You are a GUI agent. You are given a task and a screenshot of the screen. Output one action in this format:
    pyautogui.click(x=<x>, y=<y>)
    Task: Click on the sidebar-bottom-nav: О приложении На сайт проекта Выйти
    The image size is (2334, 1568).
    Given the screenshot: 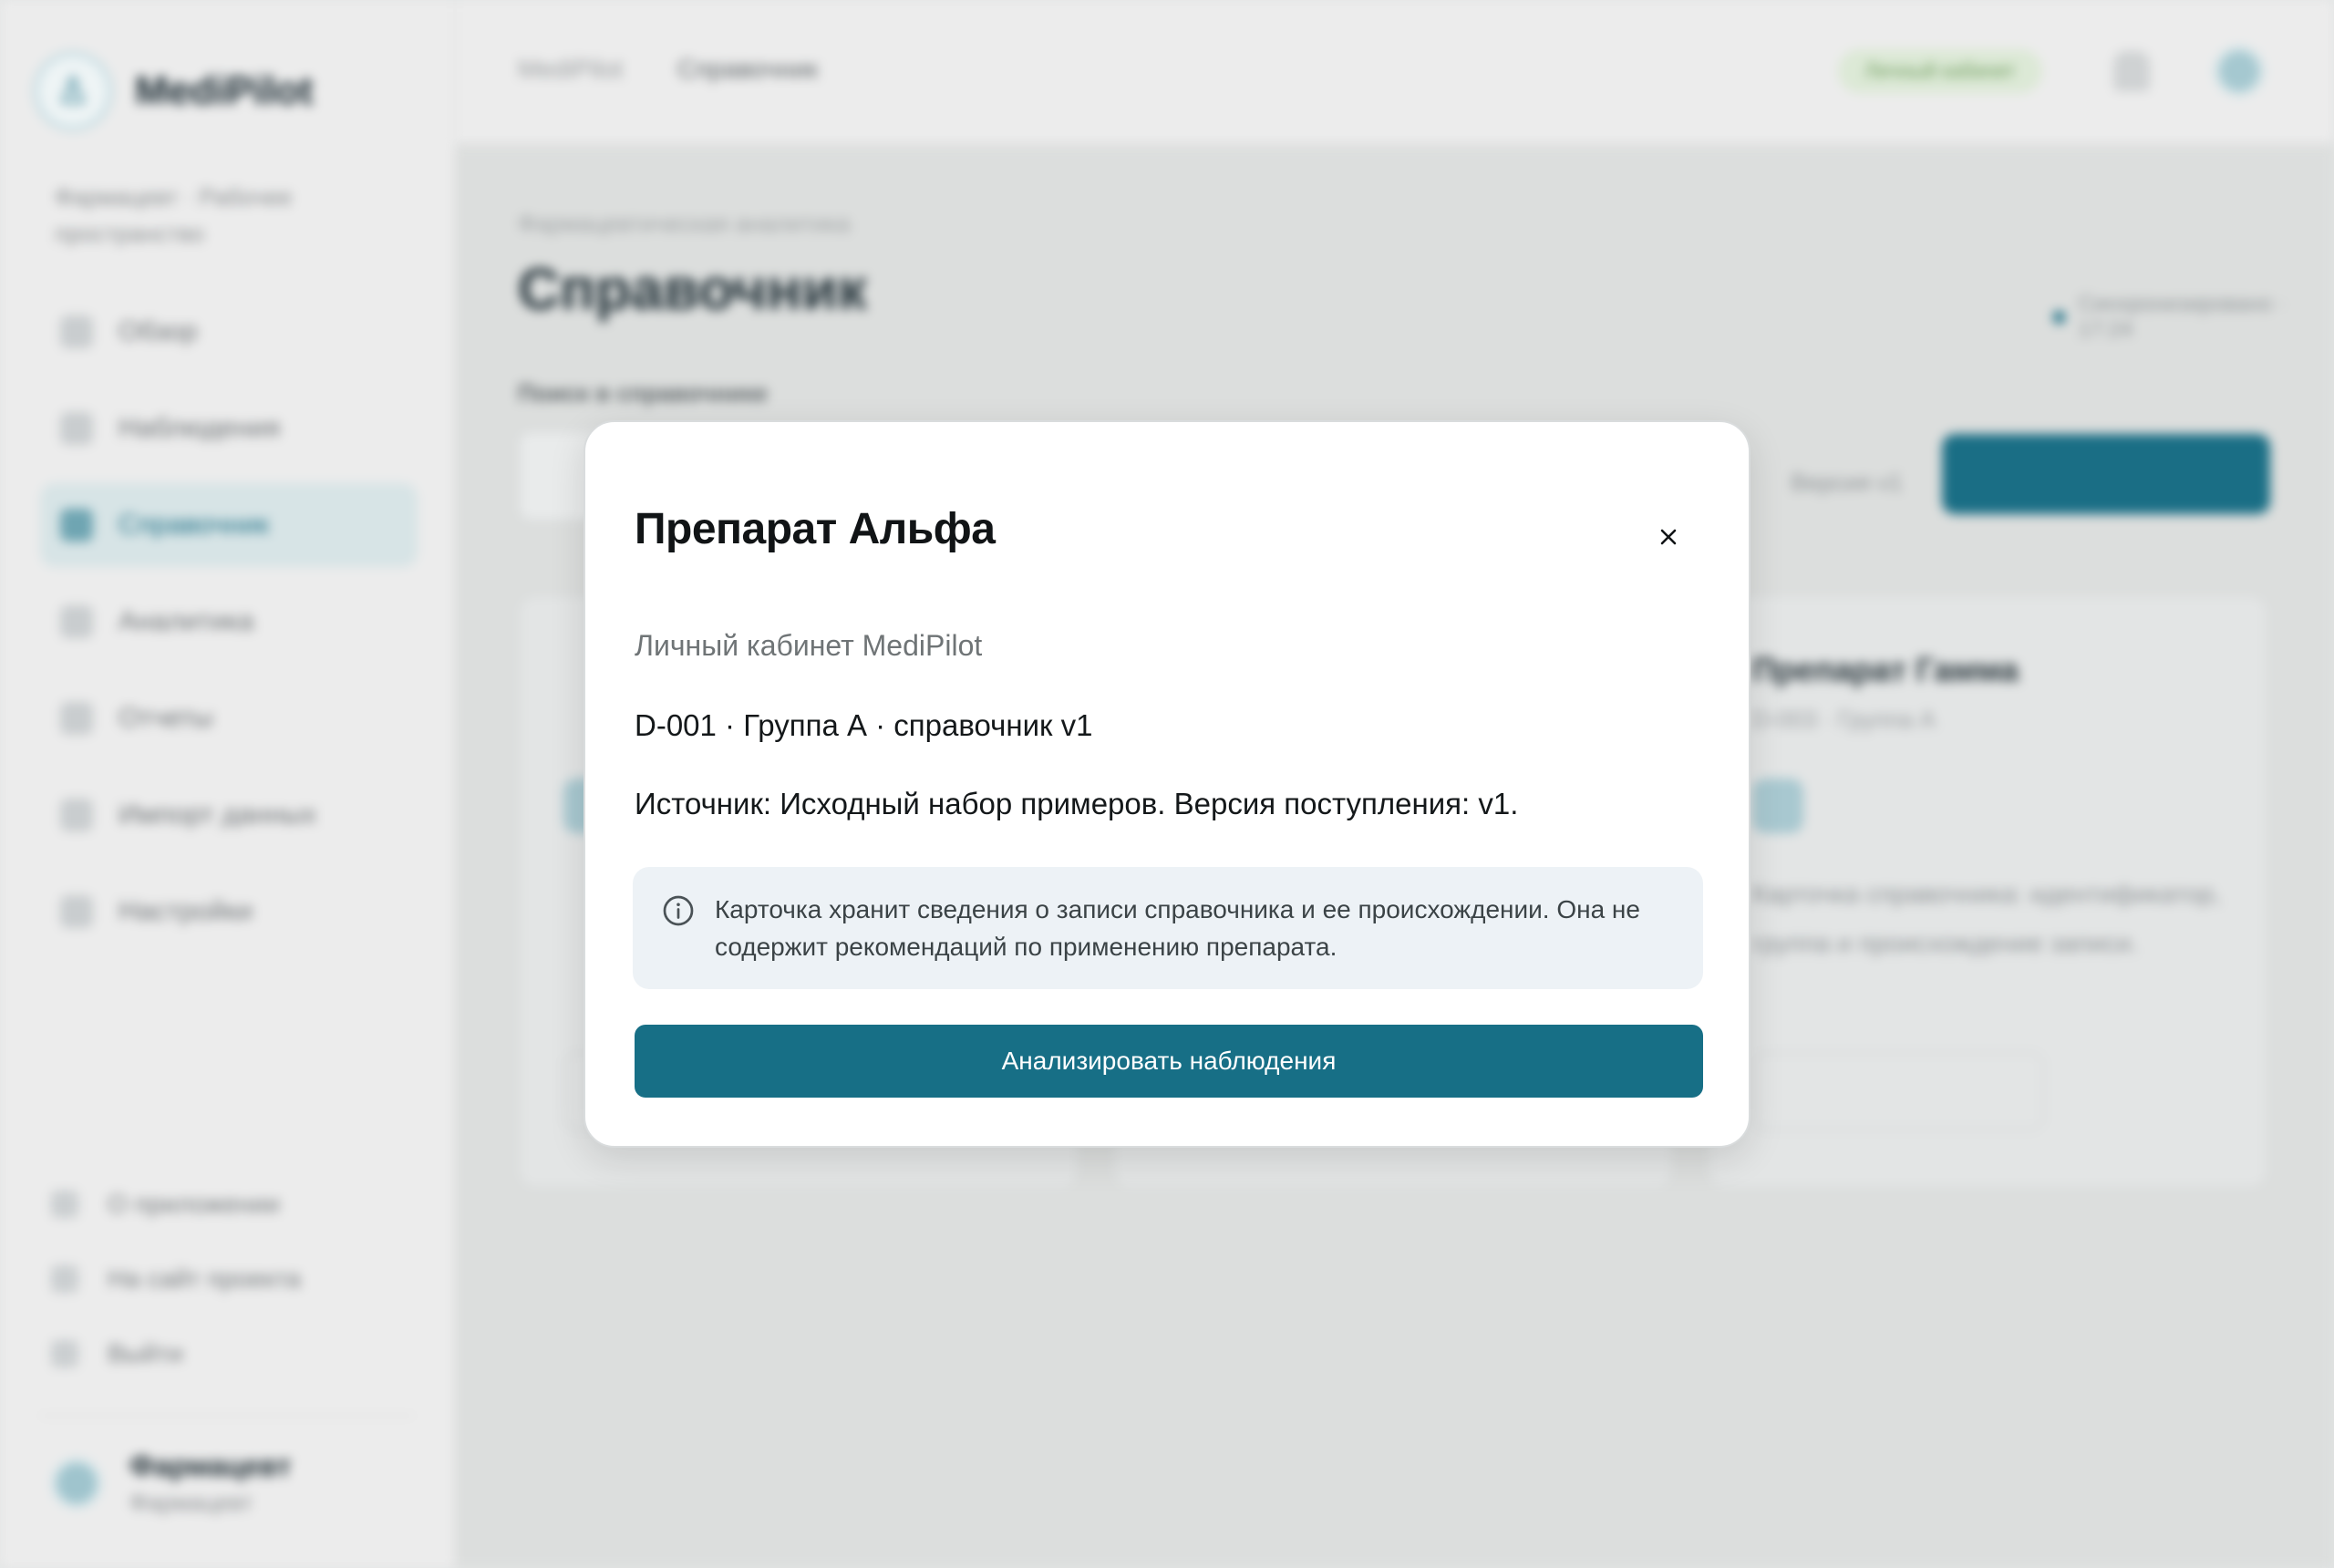 What is the action you would take?
    pyautogui.click(x=176, y=1279)
    